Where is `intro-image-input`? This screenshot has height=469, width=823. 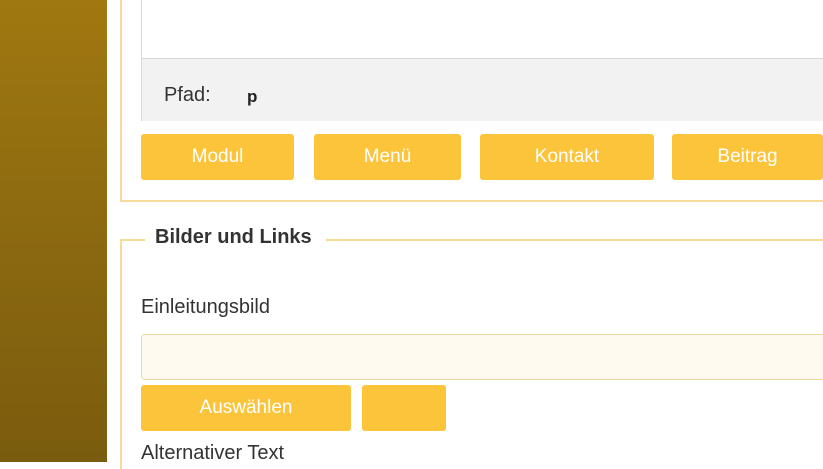
intro-image-input is located at coordinates (482, 357).